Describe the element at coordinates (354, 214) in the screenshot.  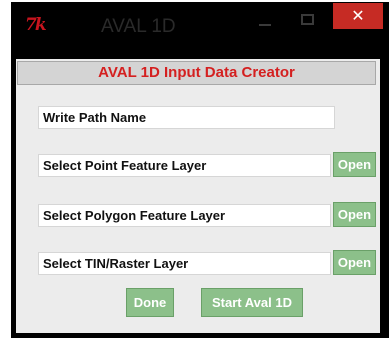
I see `open-polygon-layer-button: Open` at that location.